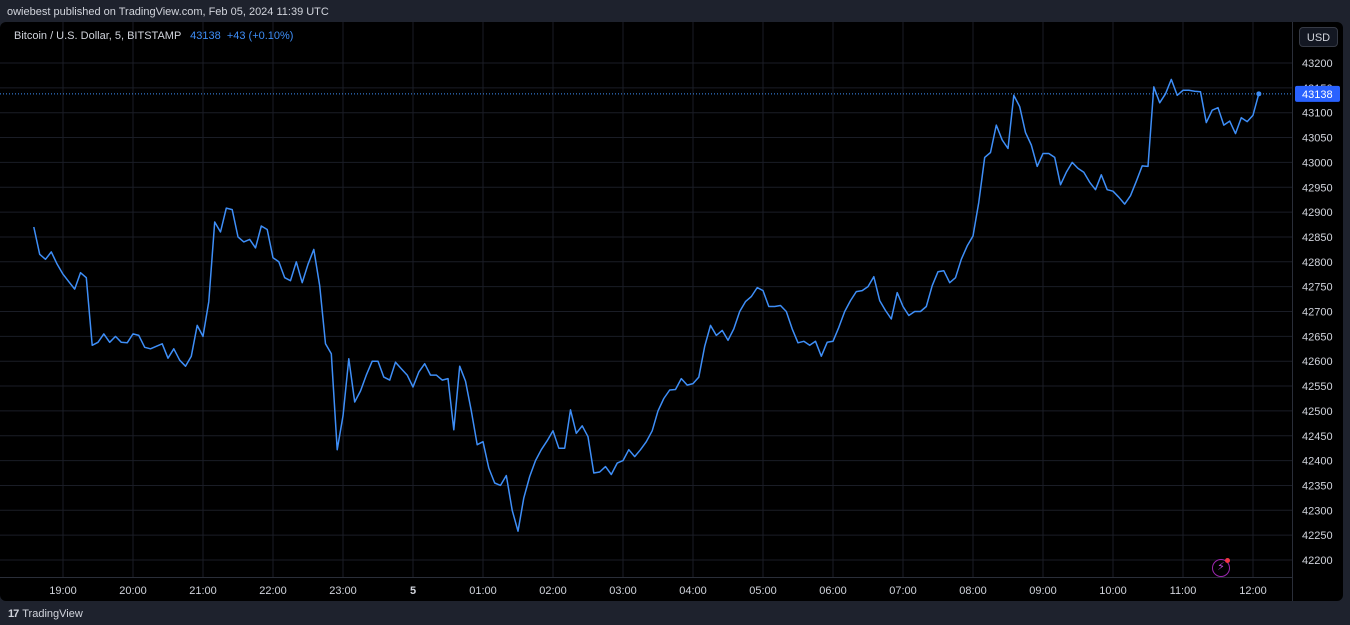  What do you see at coordinates (1317, 412) in the screenshot?
I see `y-tick-label: 42500` at bounding box center [1317, 412].